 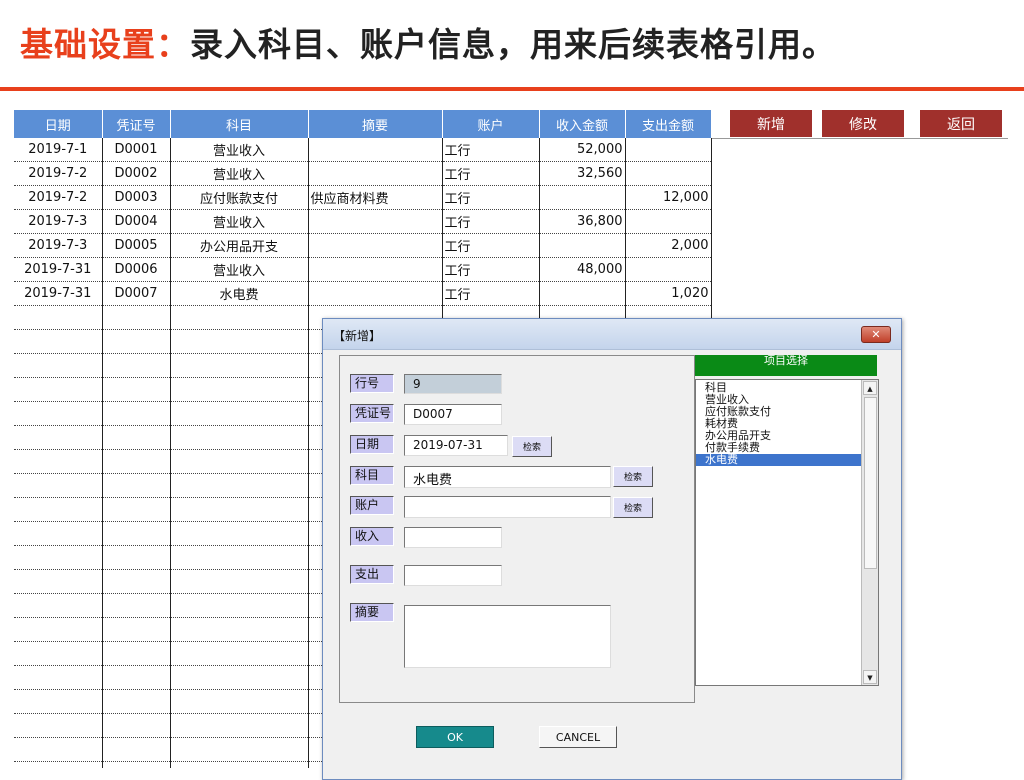 What do you see at coordinates (136, 293) in the screenshot?
I see `cell-voucher: D0007` at bounding box center [136, 293].